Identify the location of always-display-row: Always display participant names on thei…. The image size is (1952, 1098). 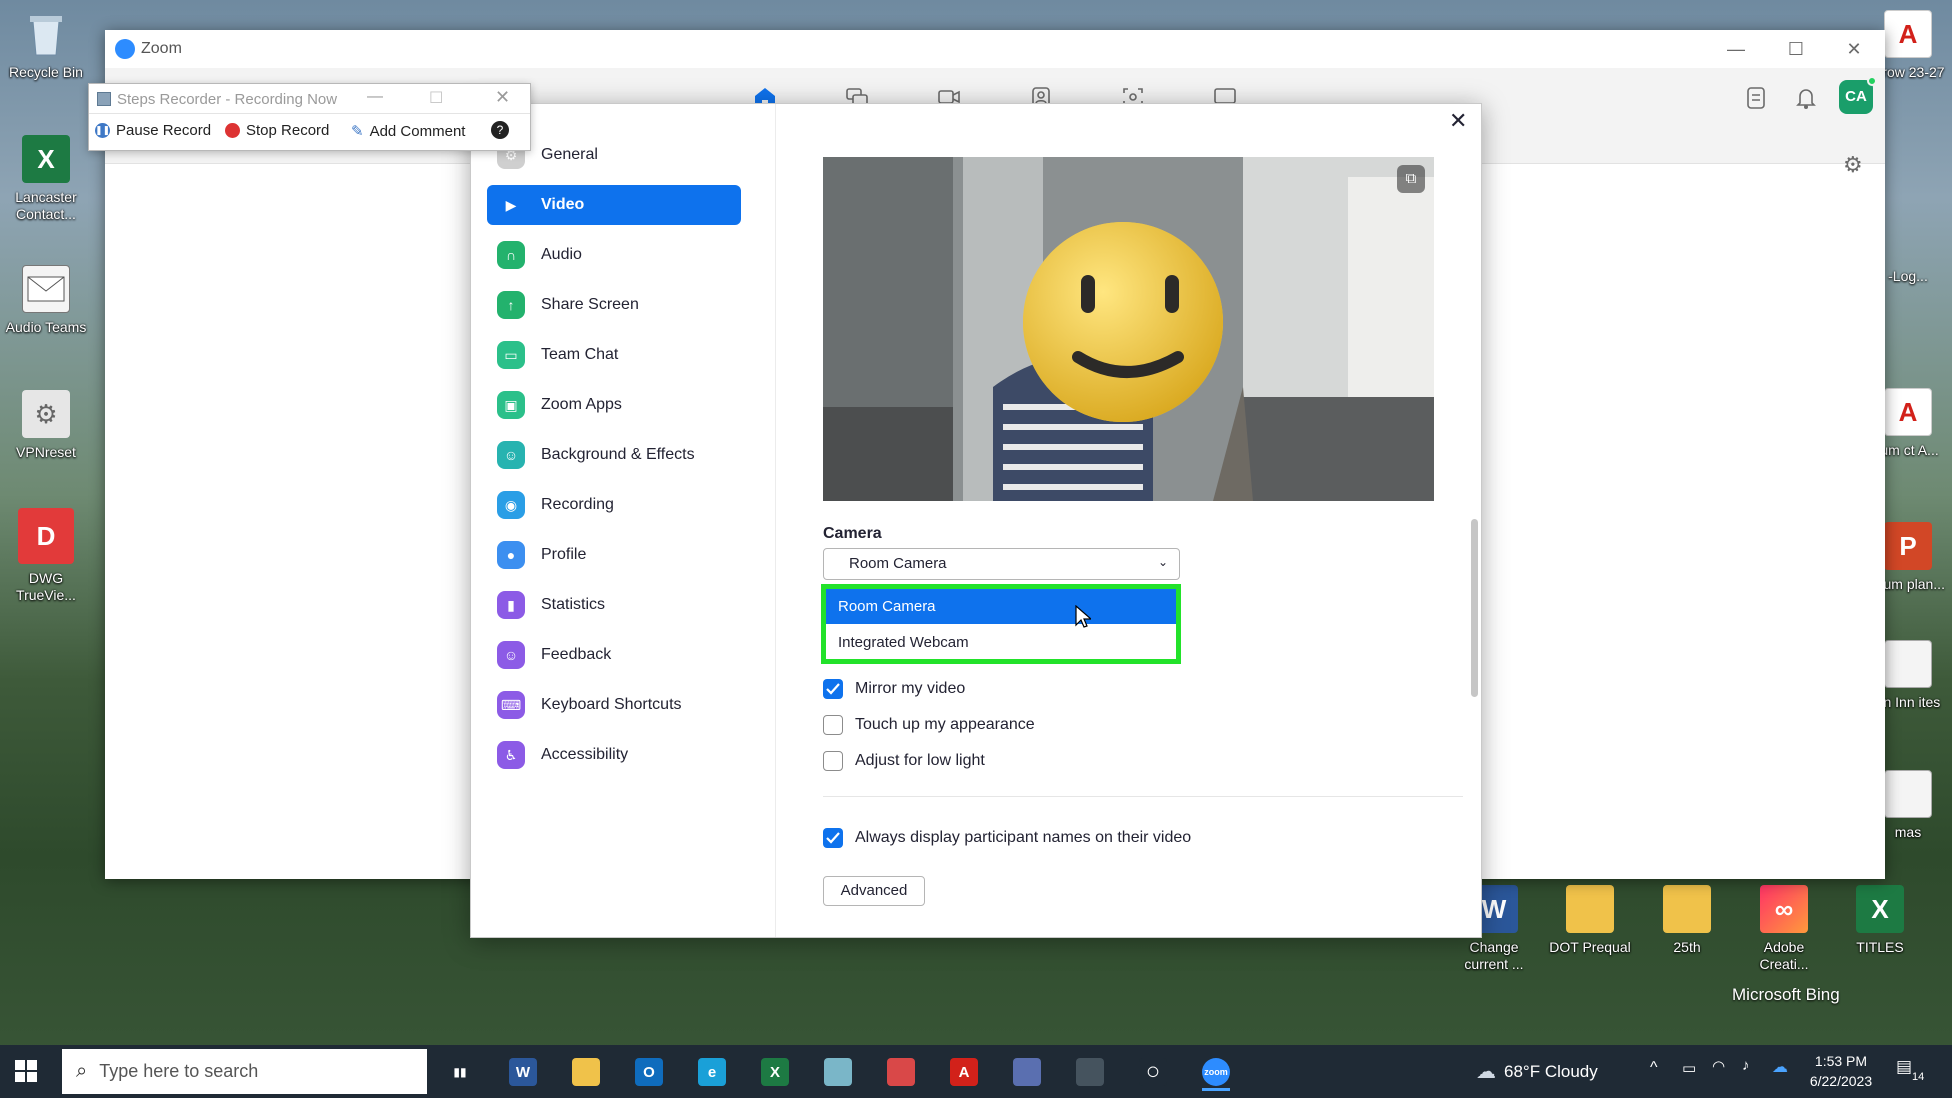
(1007, 838).